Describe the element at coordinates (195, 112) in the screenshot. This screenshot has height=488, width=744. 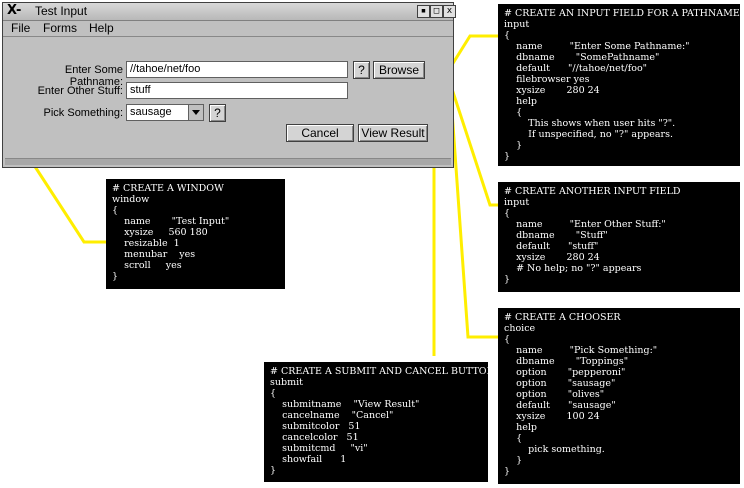
I see `chevron-down-icon` at that location.